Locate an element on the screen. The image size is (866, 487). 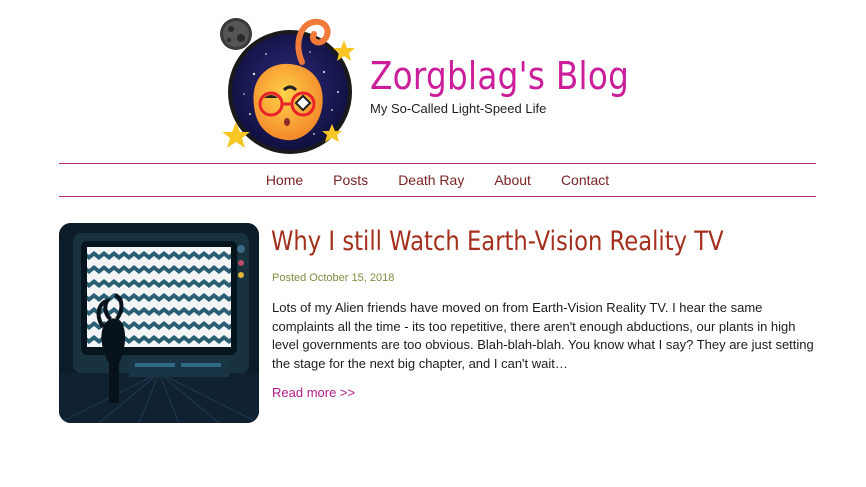
main-nav: Home Posts Death Ray About Contact is located at coordinates (437, 180).